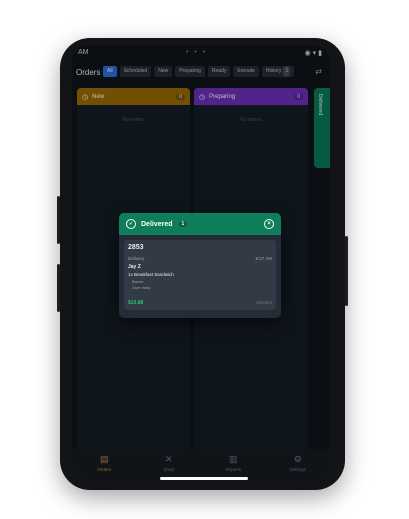 The height and width of the screenshot is (519, 409). What do you see at coordinates (131, 224) in the screenshot?
I see `check-circle-icon: ✓` at bounding box center [131, 224].